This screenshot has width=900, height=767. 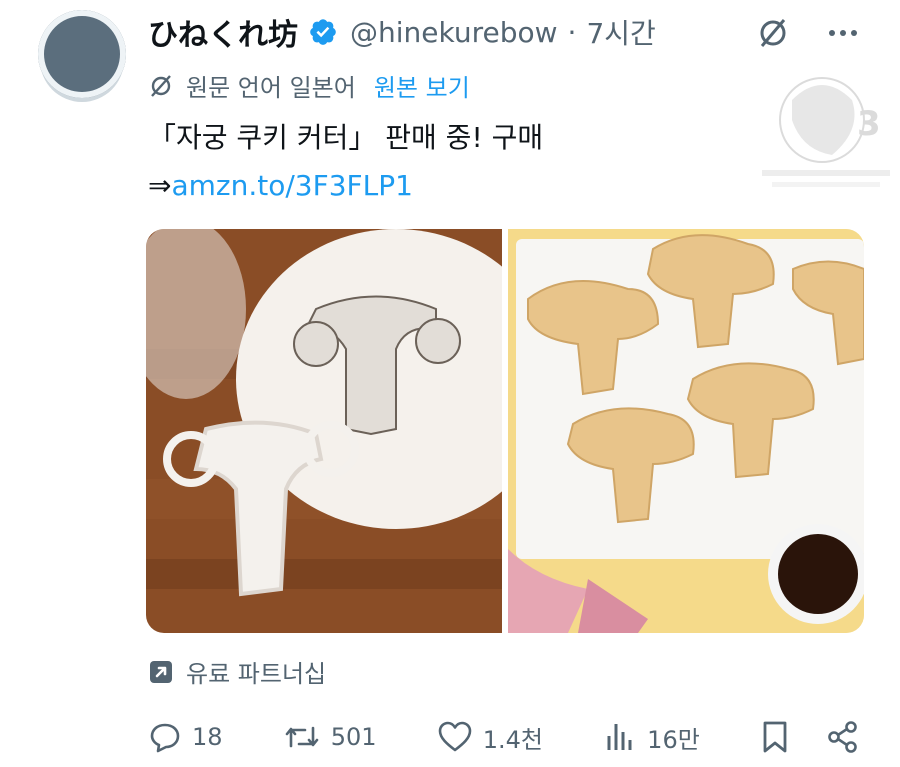 I want to click on handle: @hinekurebow, so click(x=454, y=32).